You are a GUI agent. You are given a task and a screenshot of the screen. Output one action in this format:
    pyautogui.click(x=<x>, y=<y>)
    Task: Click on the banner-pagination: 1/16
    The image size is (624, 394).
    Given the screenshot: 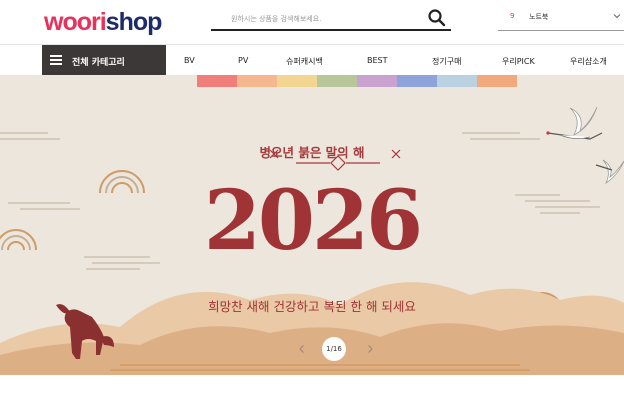 What is the action you would take?
    pyautogui.click(x=338, y=349)
    